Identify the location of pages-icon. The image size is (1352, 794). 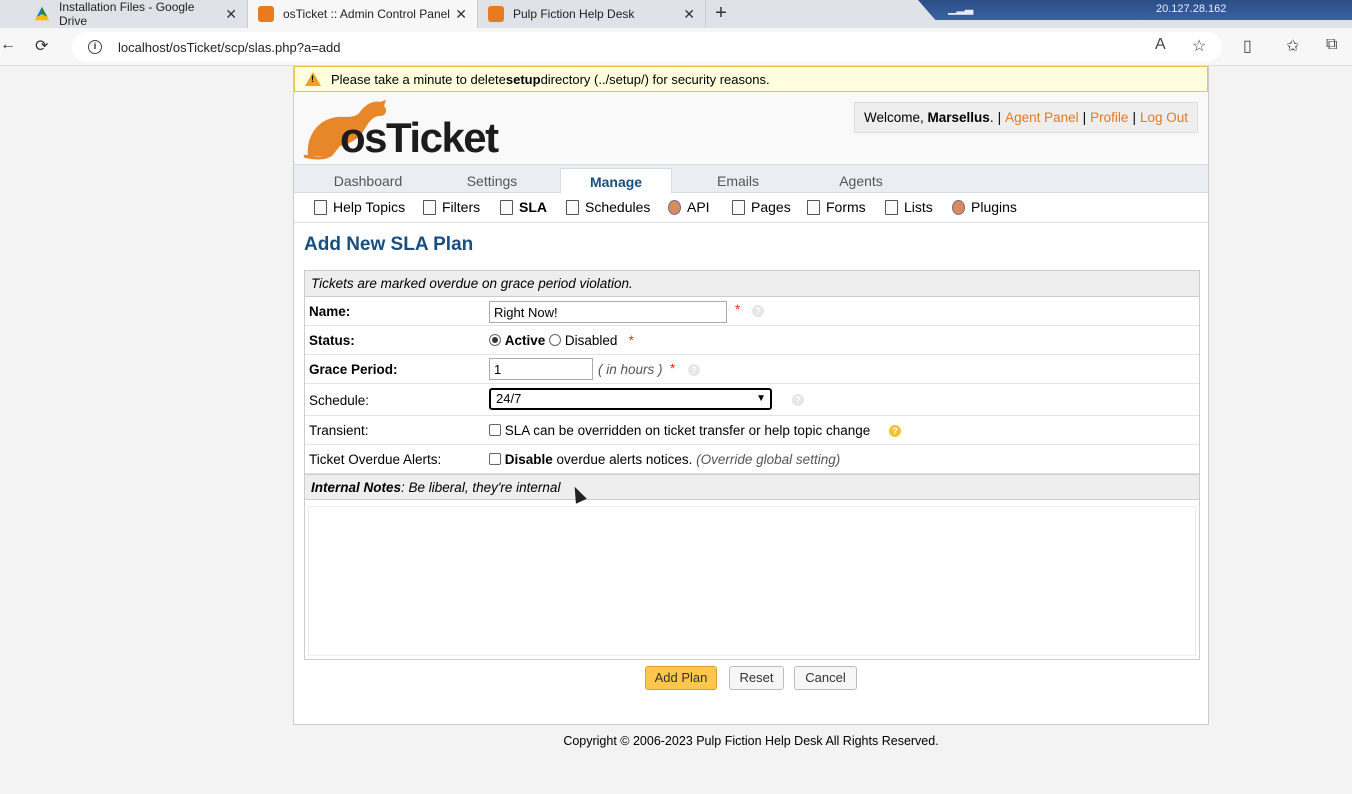
(738, 207).